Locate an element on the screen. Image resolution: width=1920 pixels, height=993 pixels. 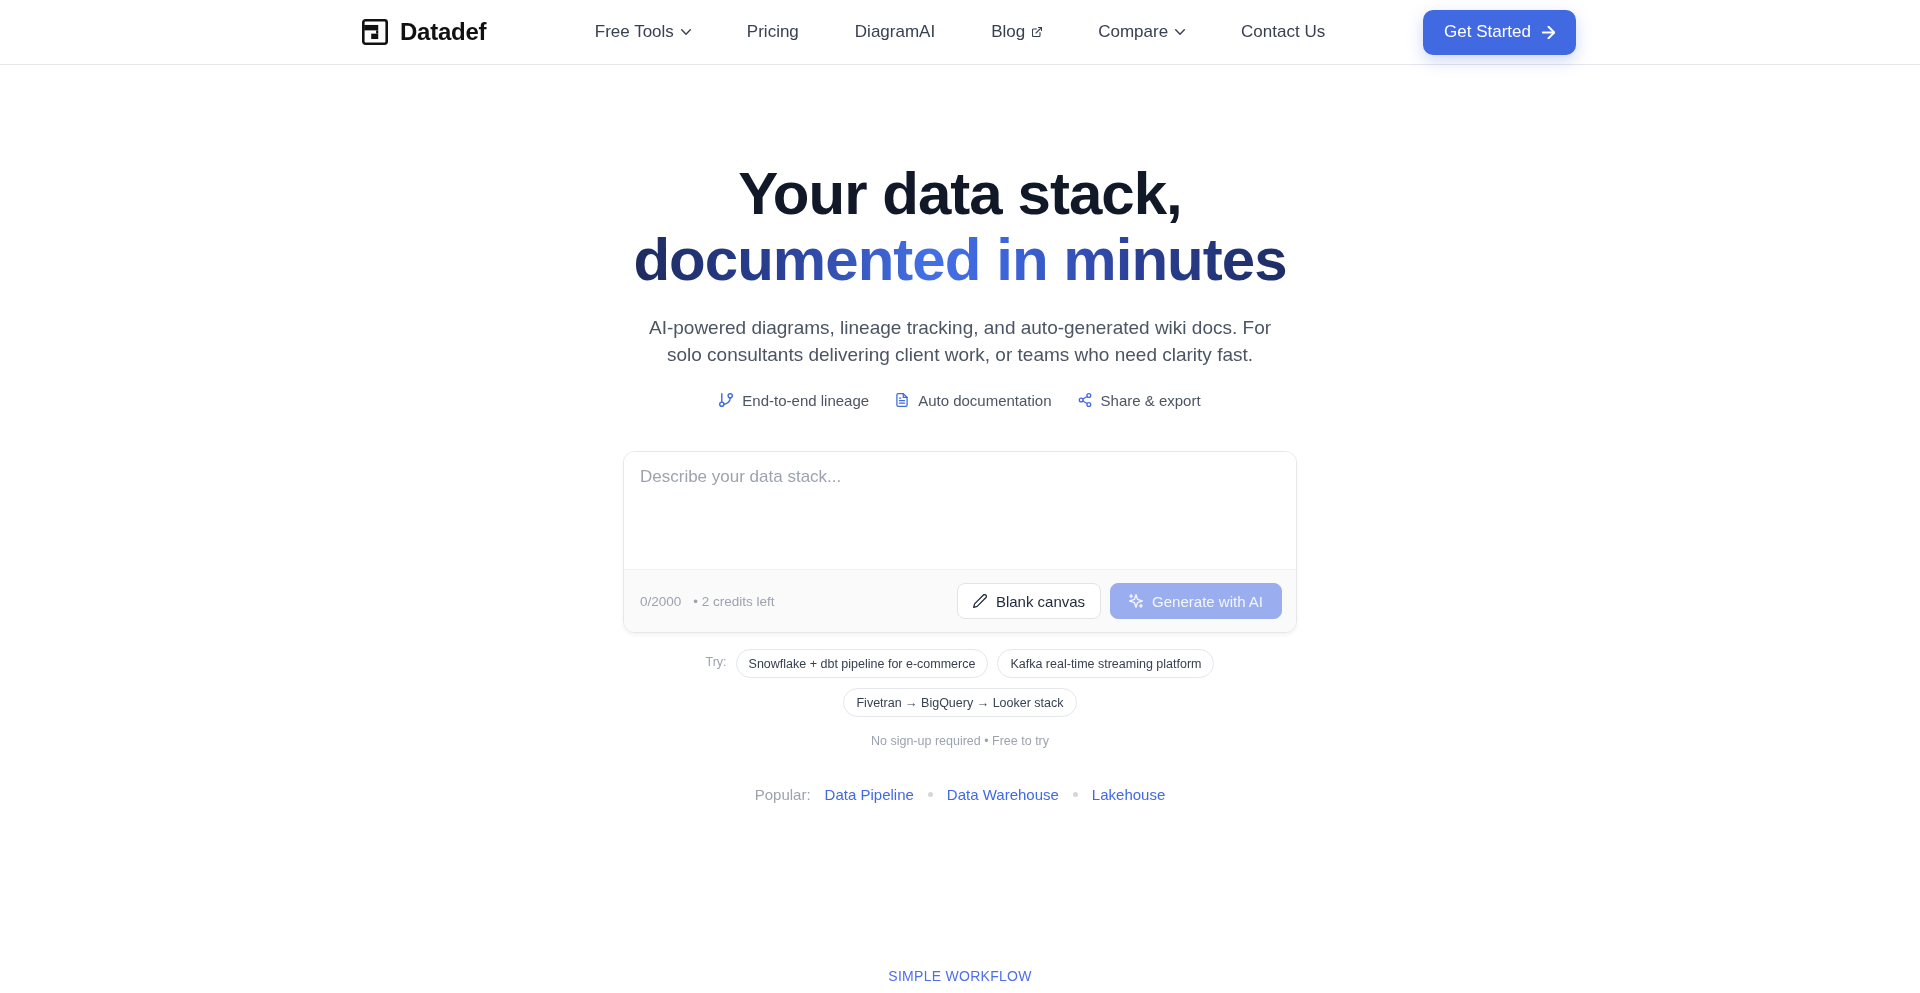
blank-canvas-button: Blank canvas is located at coordinates (1029, 601).